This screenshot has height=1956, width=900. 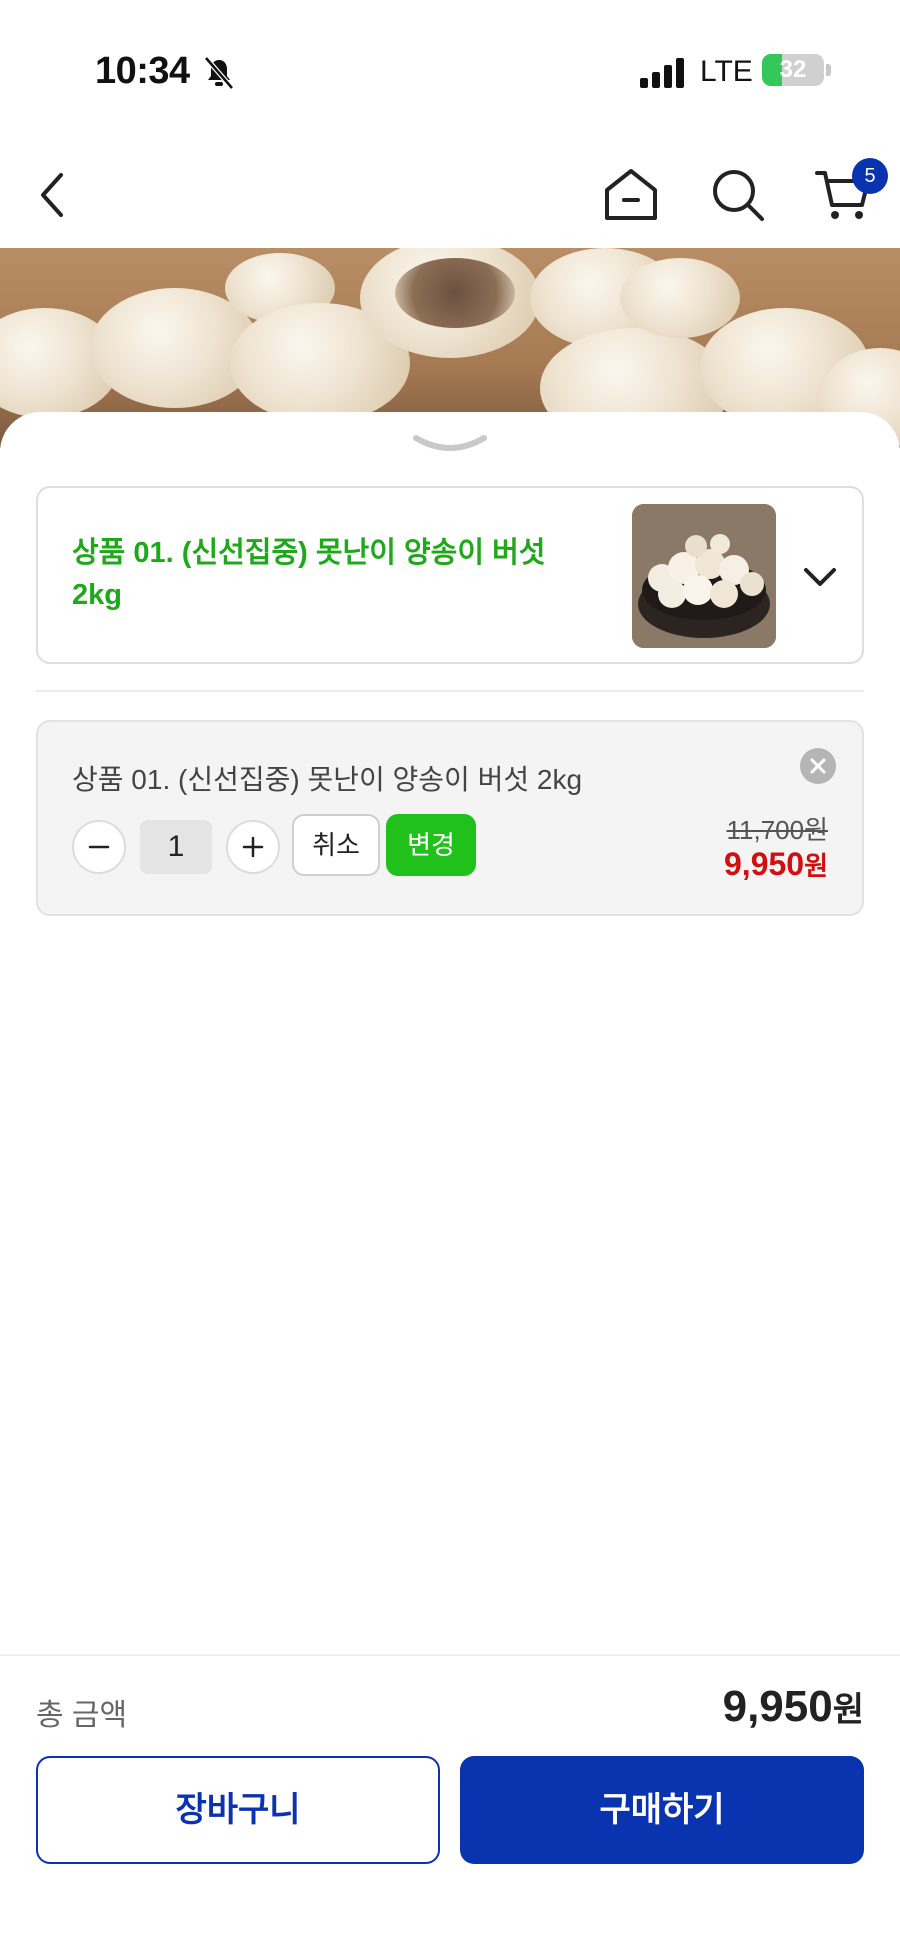 I want to click on status-time: 10:34, so click(x=142, y=71).